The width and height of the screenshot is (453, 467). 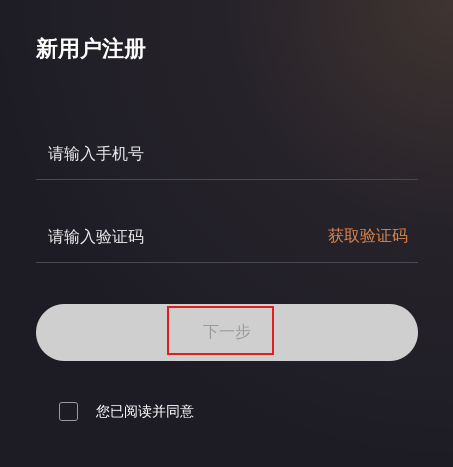 What do you see at coordinates (373, 236) in the screenshot?
I see `get-code-link: 获取验证码` at bounding box center [373, 236].